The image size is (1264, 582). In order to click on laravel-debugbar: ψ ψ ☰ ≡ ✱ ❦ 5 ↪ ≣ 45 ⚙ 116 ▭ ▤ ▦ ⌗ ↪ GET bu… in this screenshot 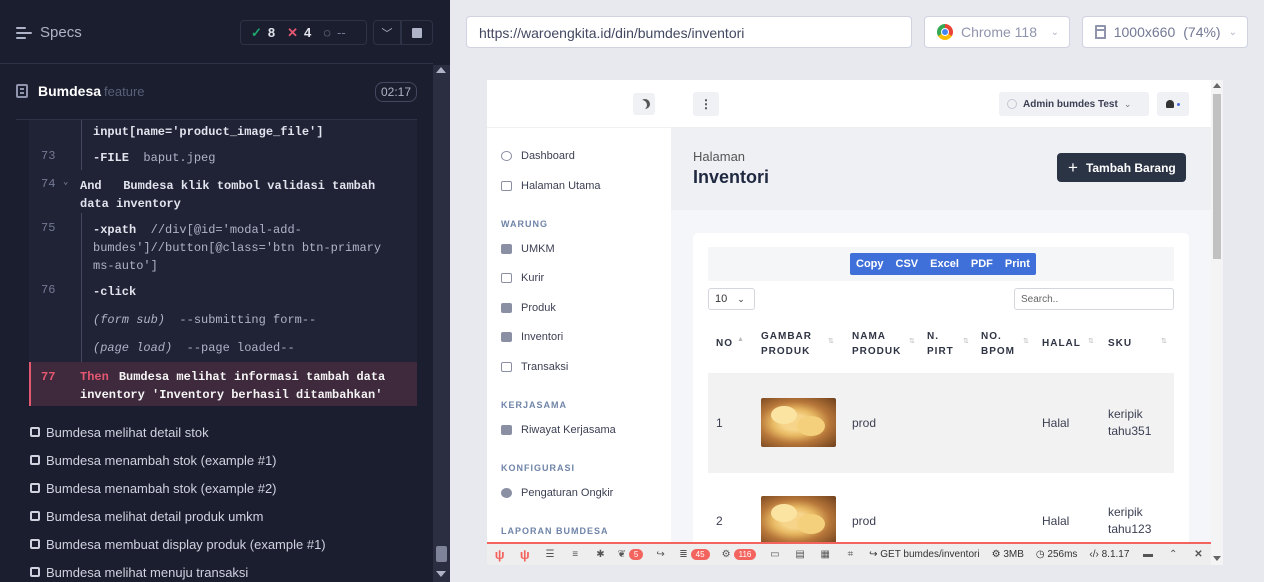, I will do `click(849, 553)`.